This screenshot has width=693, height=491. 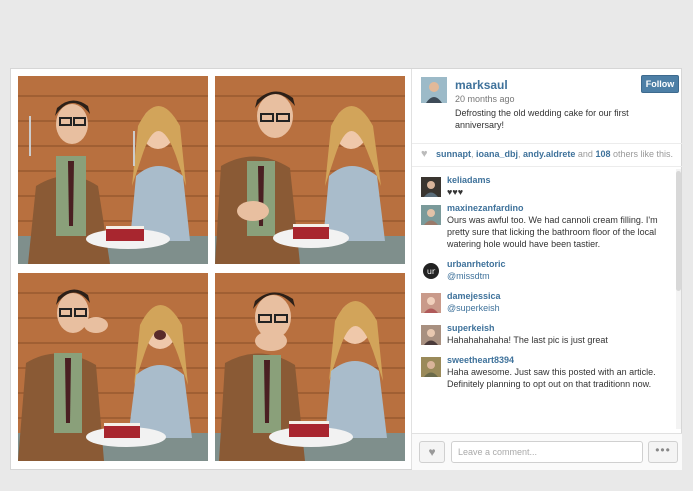 I want to click on avatar, so click(x=434, y=90).